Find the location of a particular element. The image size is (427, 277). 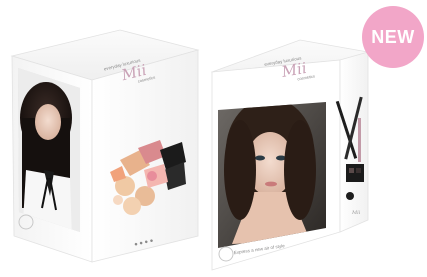

new-badge: NEW is located at coordinates (393, 37).